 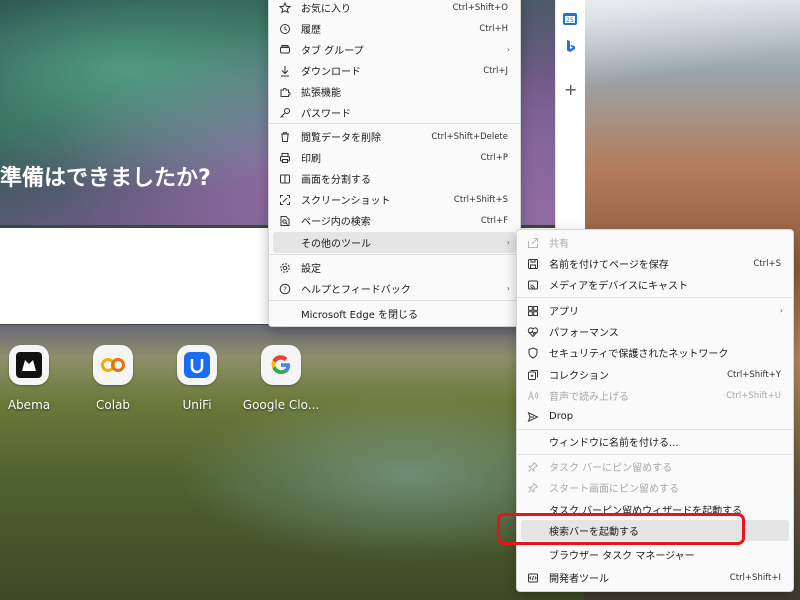 I want to click on drop-icon, so click(x=533, y=417).